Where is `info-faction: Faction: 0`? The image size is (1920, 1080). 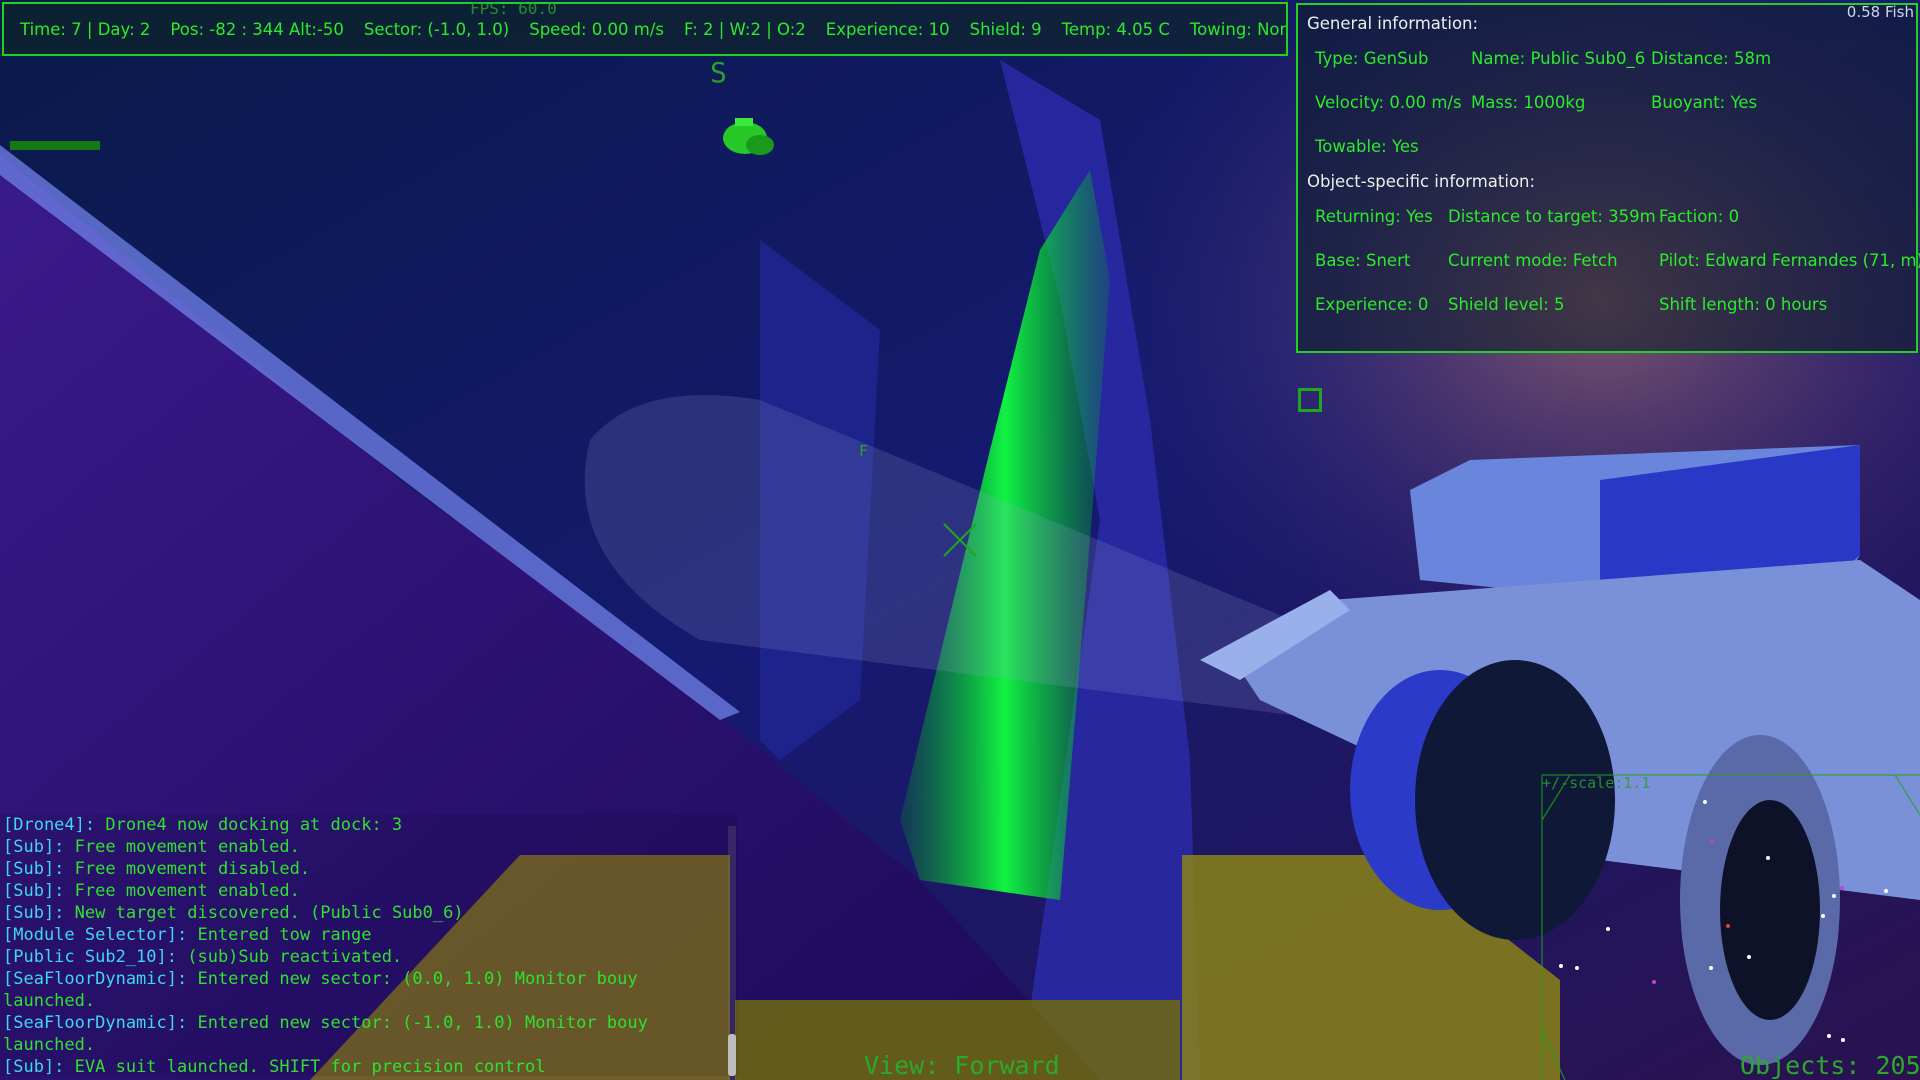 info-faction: Faction: 0 is located at coordinates (1699, 216).